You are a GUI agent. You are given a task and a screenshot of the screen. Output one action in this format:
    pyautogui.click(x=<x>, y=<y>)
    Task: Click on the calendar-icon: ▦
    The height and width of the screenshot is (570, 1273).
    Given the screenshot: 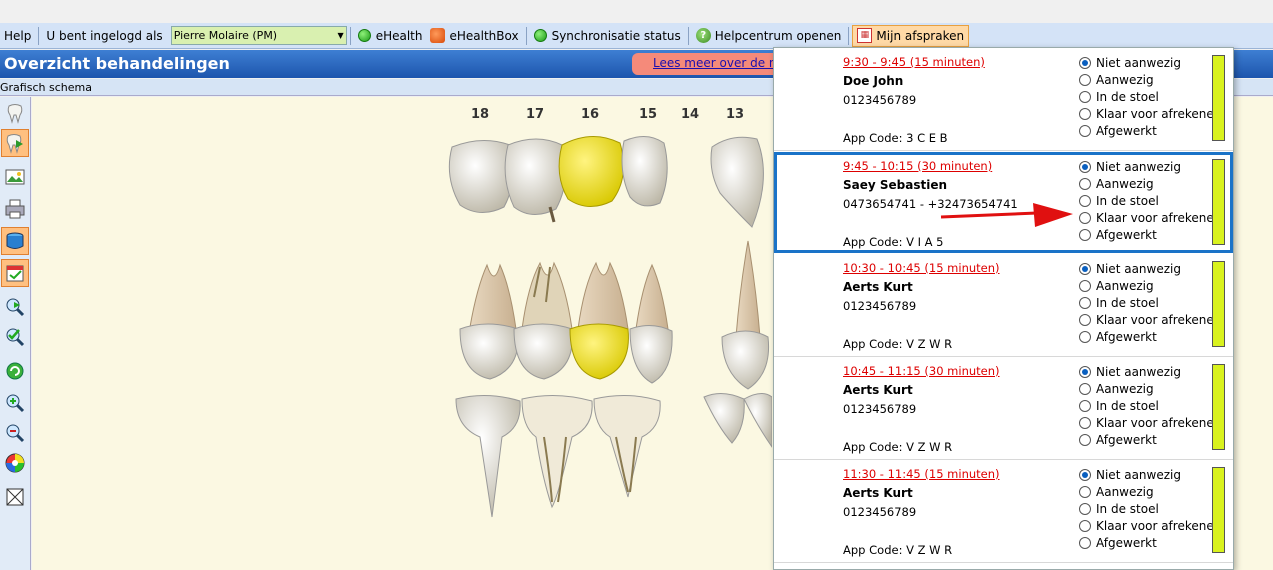 What is the action you would take?
    pyautogui.click(x=865, y=35)
    